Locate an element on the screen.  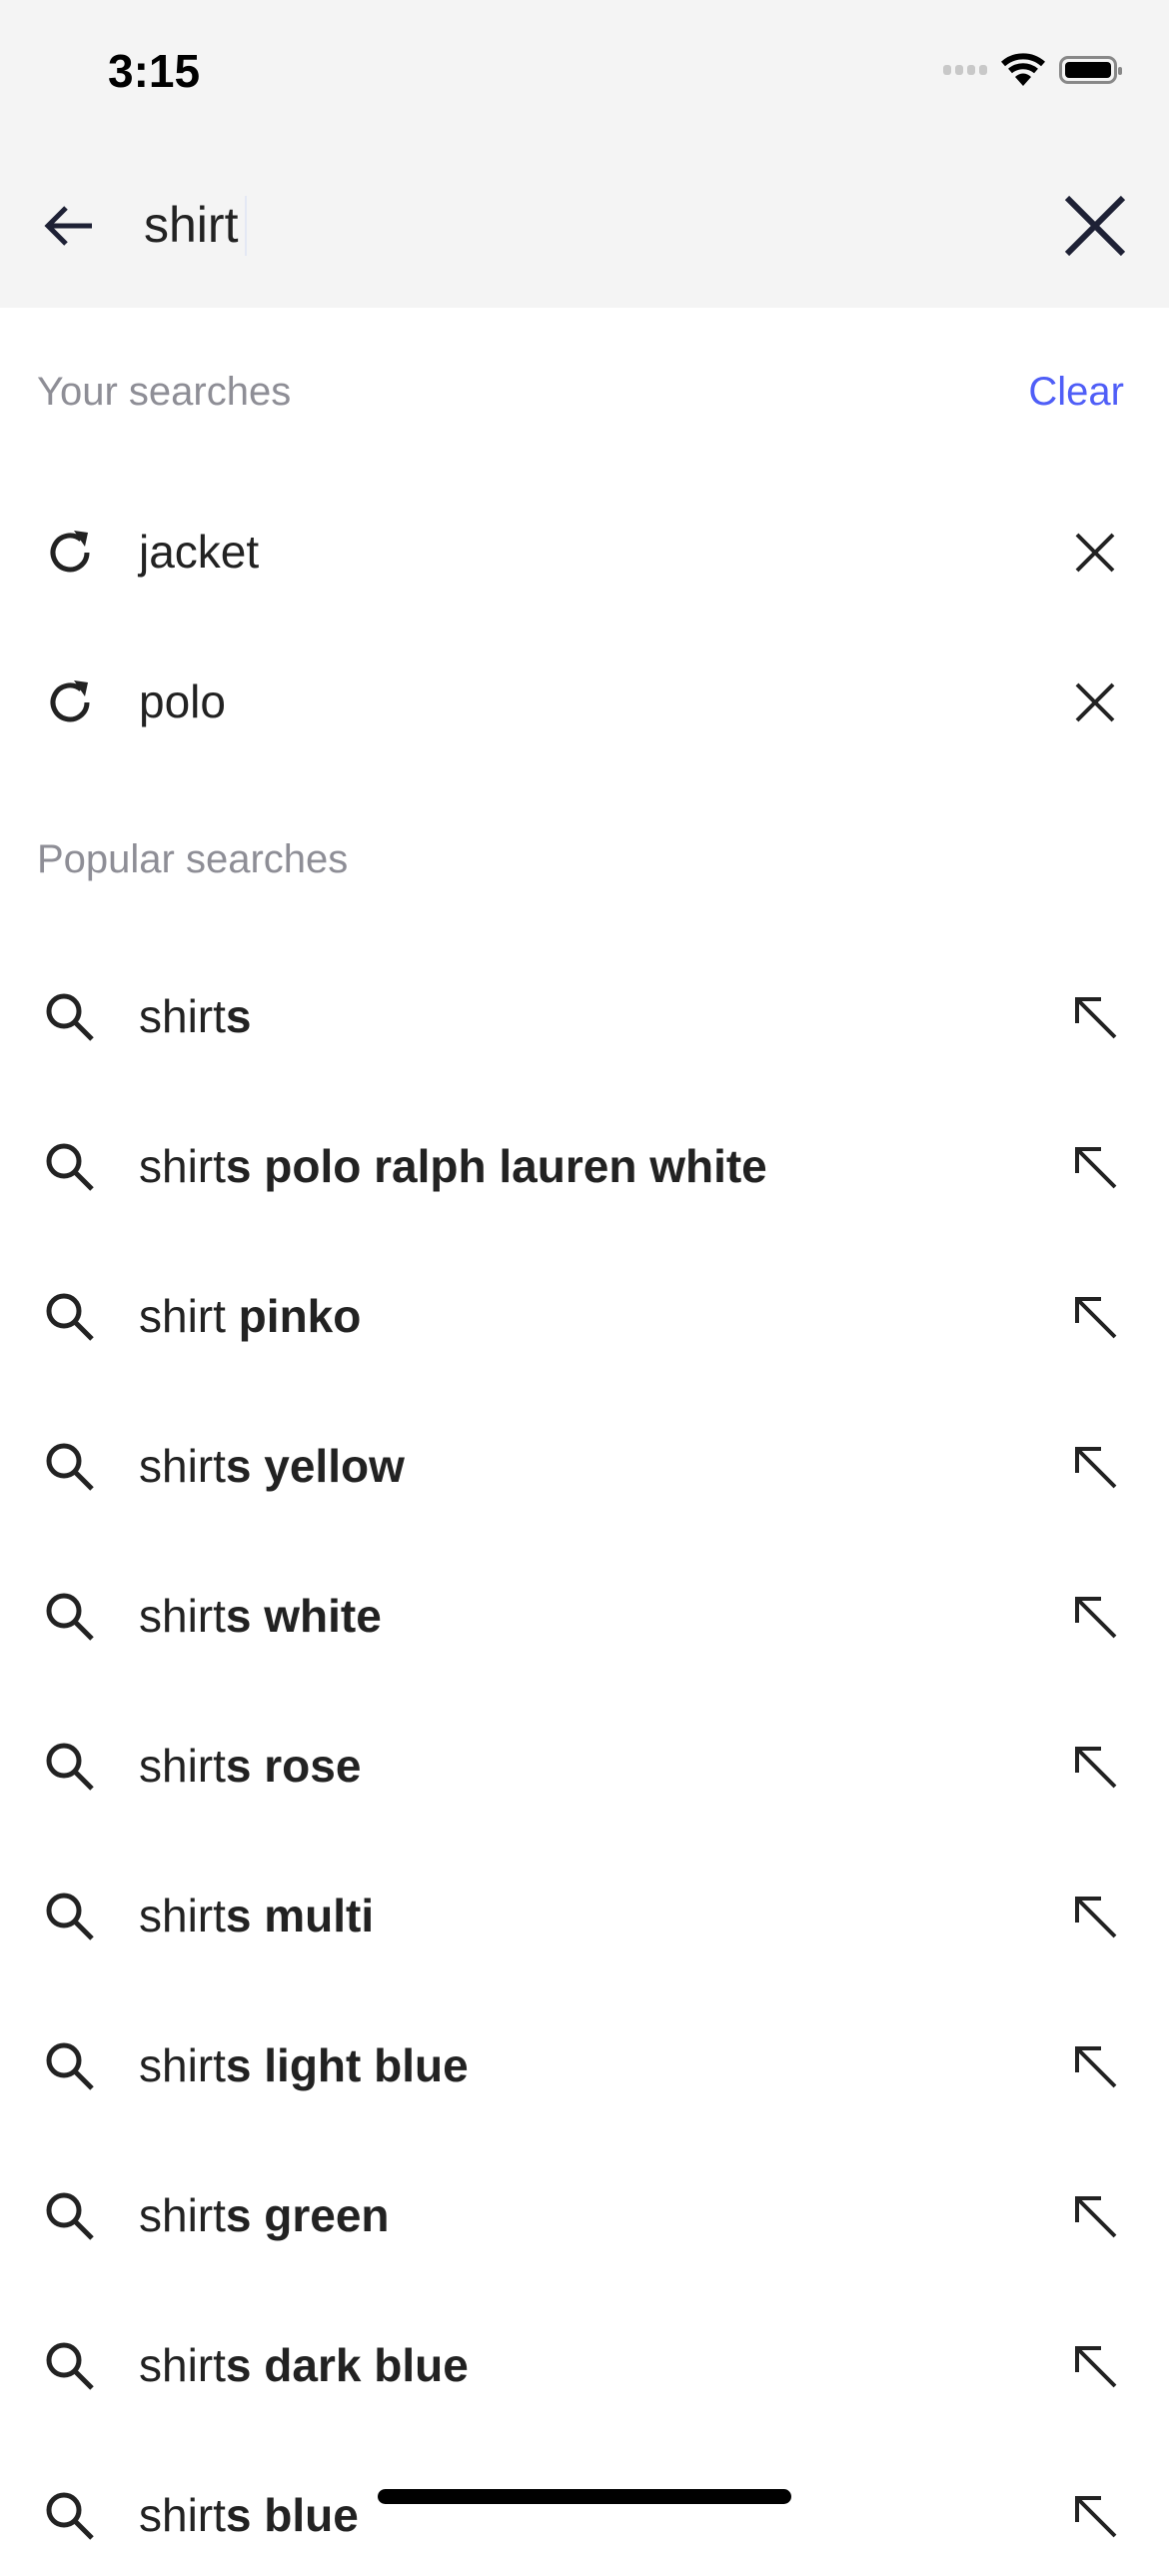
popular-search-label: shirts is located at coordinates (195, 1016).